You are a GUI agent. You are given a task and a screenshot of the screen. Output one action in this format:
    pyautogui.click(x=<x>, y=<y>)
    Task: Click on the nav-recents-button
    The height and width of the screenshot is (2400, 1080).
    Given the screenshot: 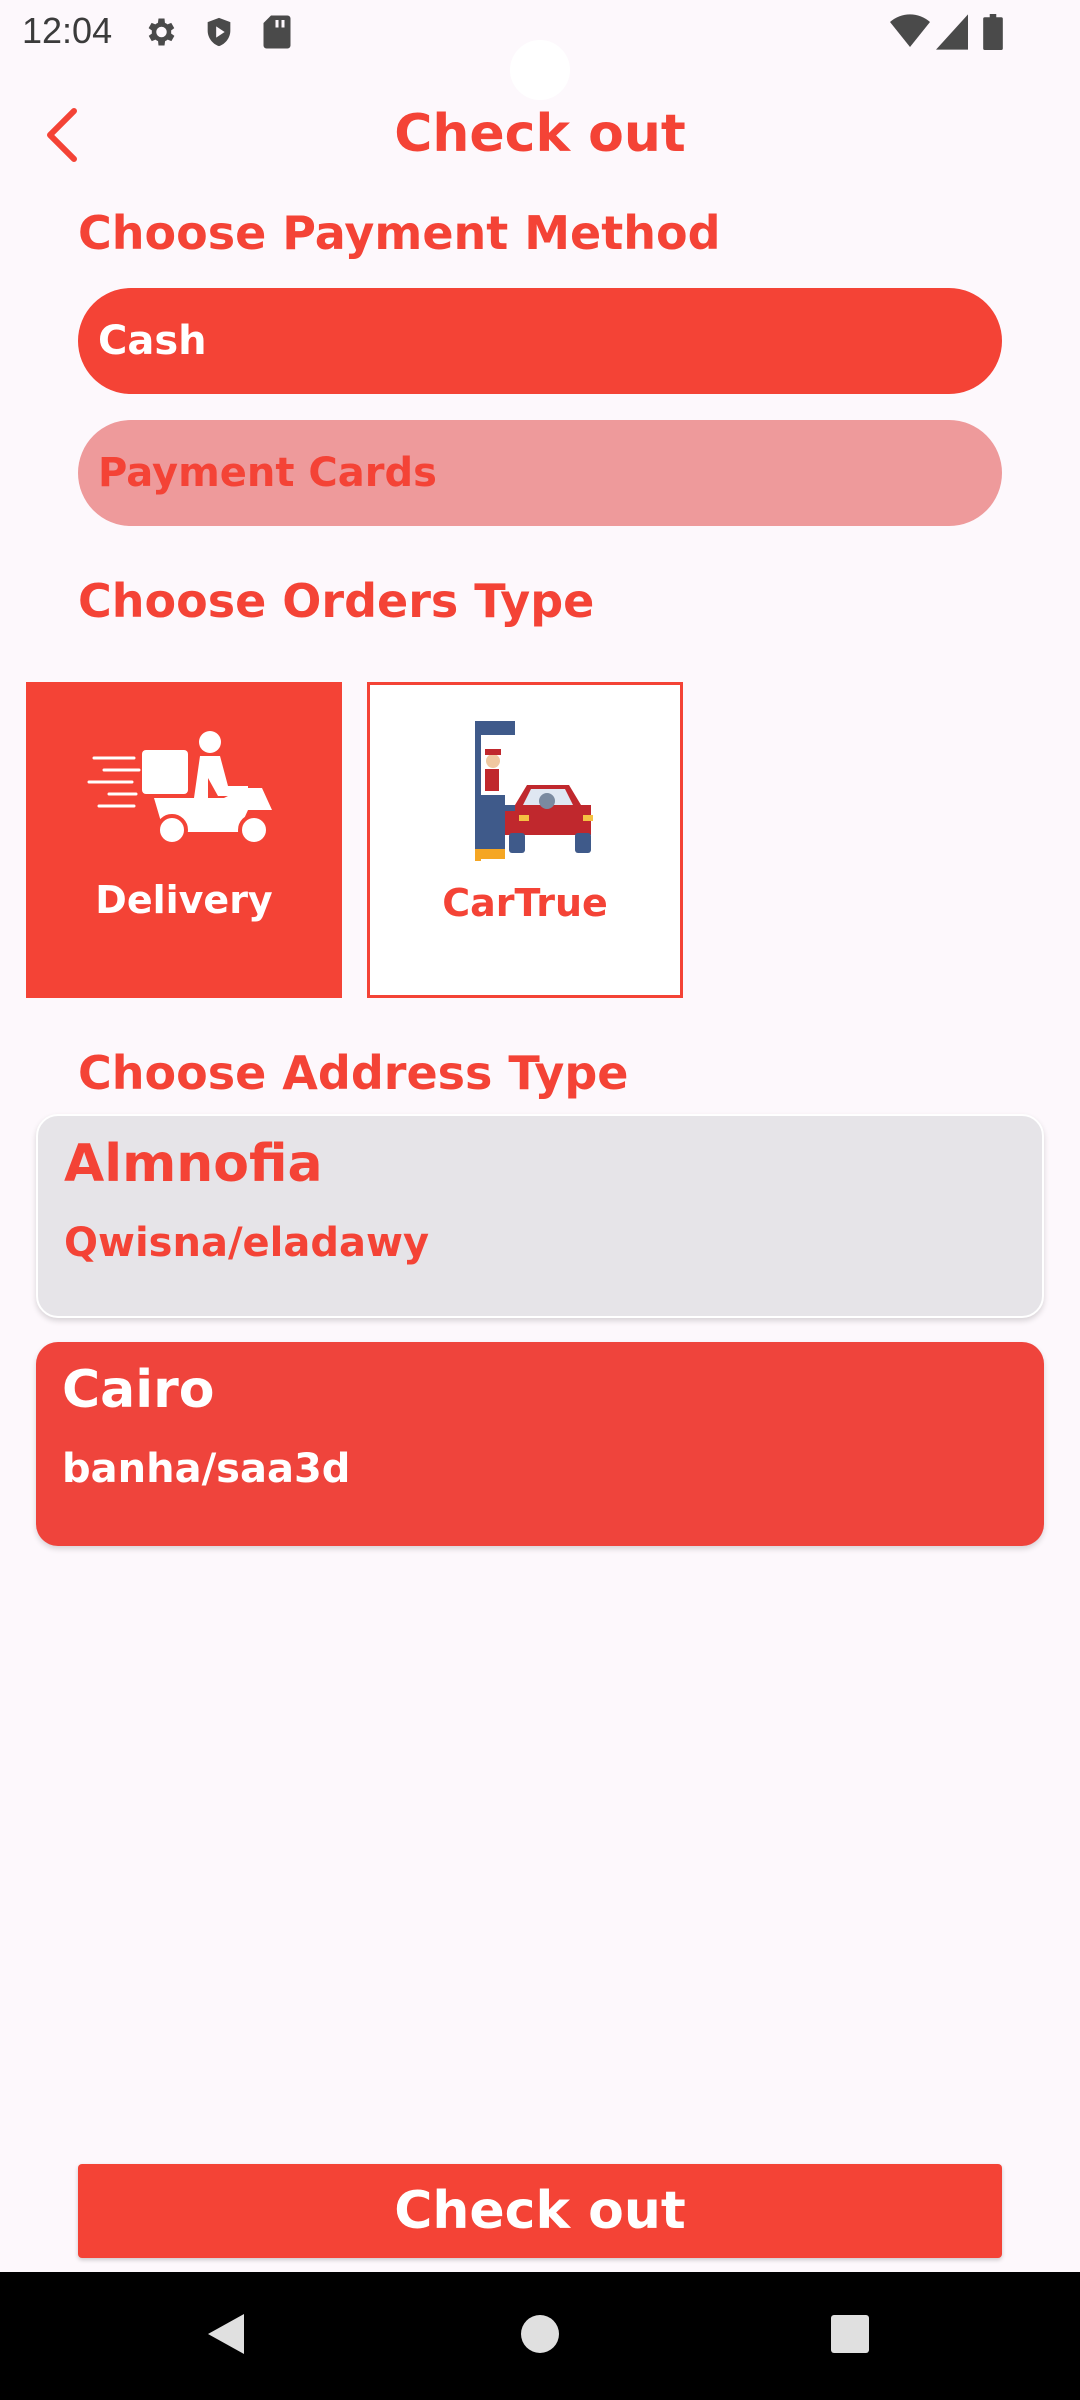 What is the action you would take?
    pyautogui.click(x=850, y=2336)
    